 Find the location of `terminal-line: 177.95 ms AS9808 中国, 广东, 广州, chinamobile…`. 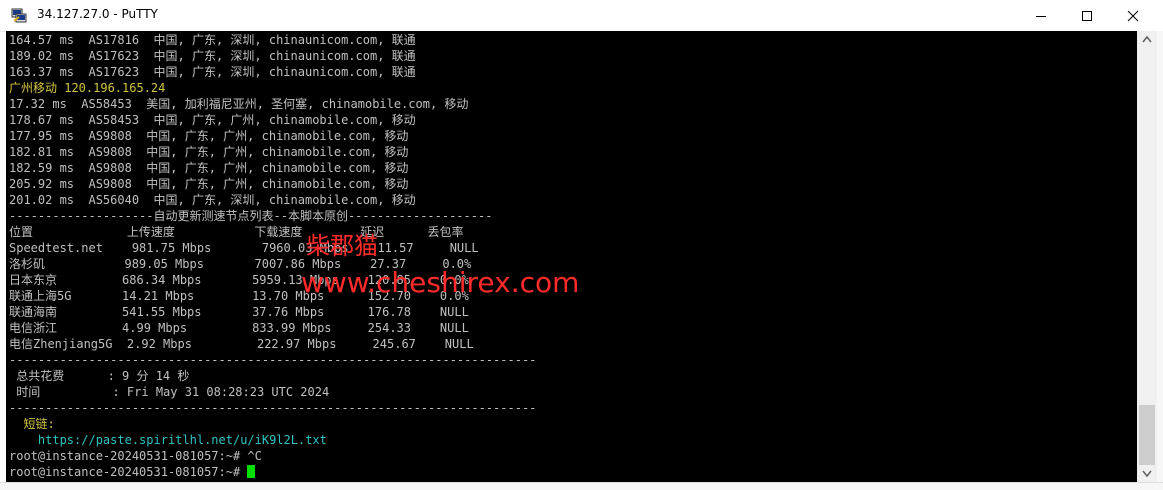

terminal-line: 177.95 ms AS9808 中国, 广东, 广州, chinamobile… is located at coordinates (209, 136).